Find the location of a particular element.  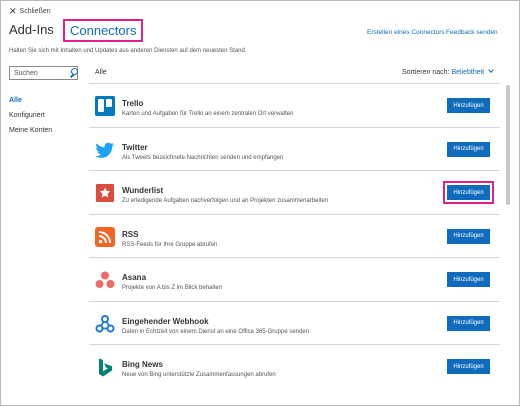

bing-icon is located at coordinates (106, 367).